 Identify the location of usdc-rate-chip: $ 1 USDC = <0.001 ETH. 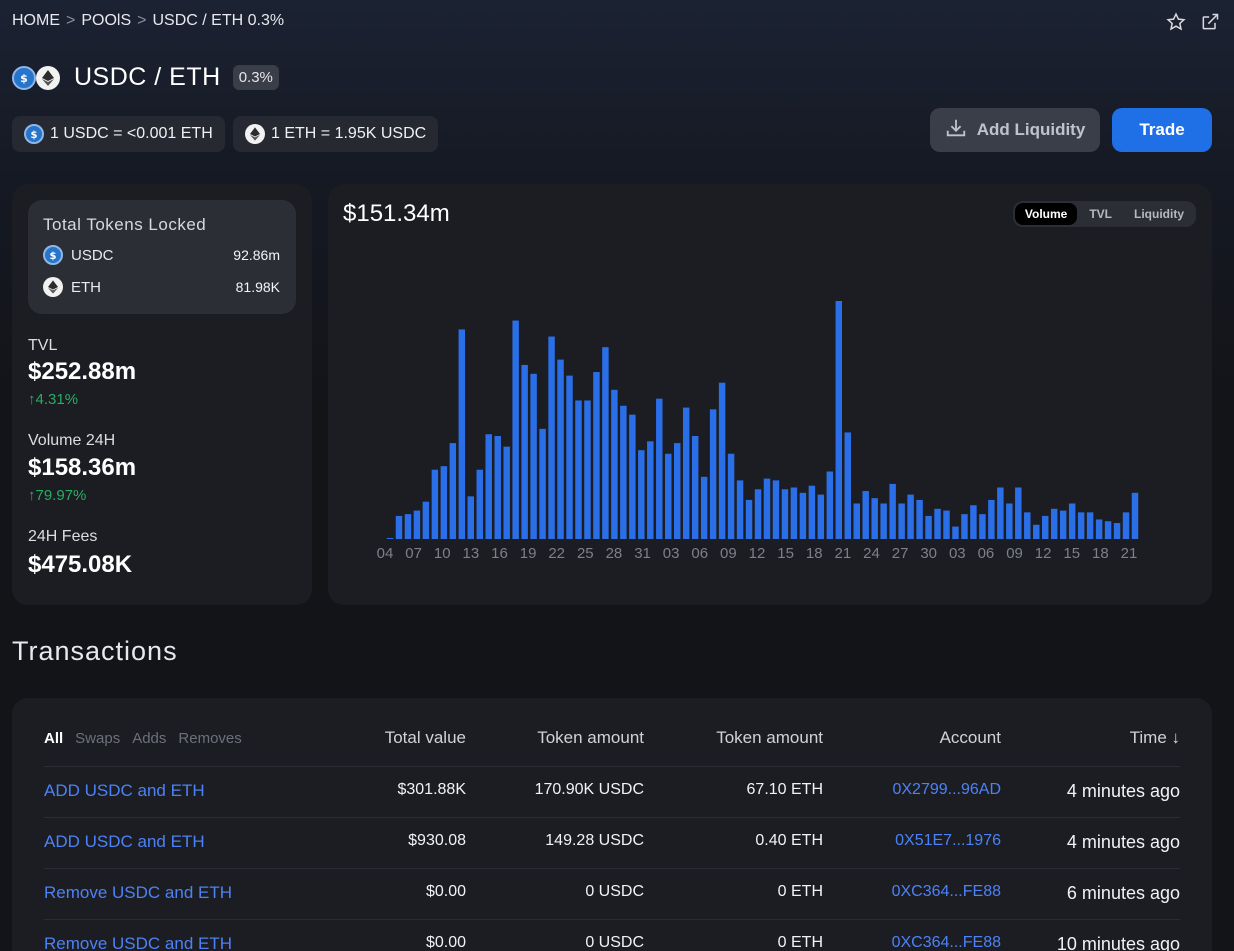
(118, 134).